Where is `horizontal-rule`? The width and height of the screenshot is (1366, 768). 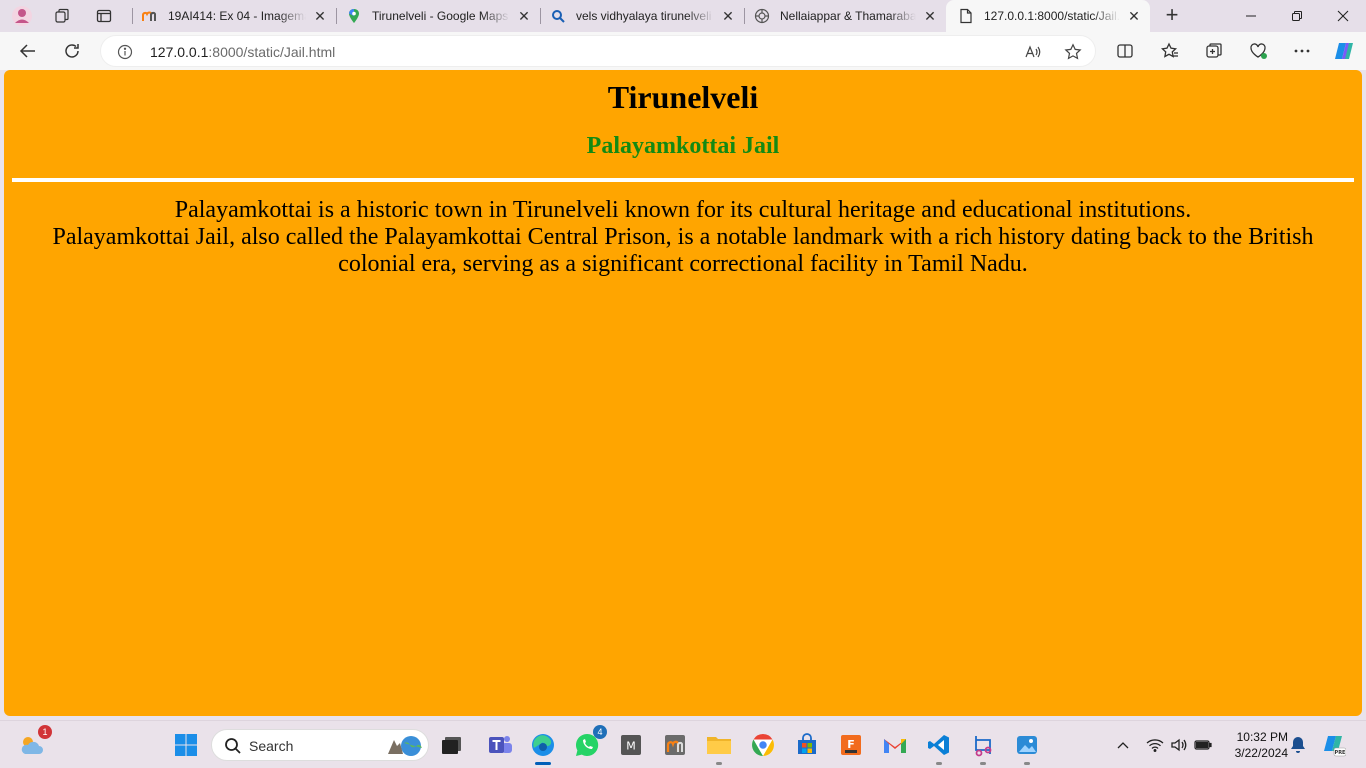 horizontal-rule is located at coordinates (683, 180).